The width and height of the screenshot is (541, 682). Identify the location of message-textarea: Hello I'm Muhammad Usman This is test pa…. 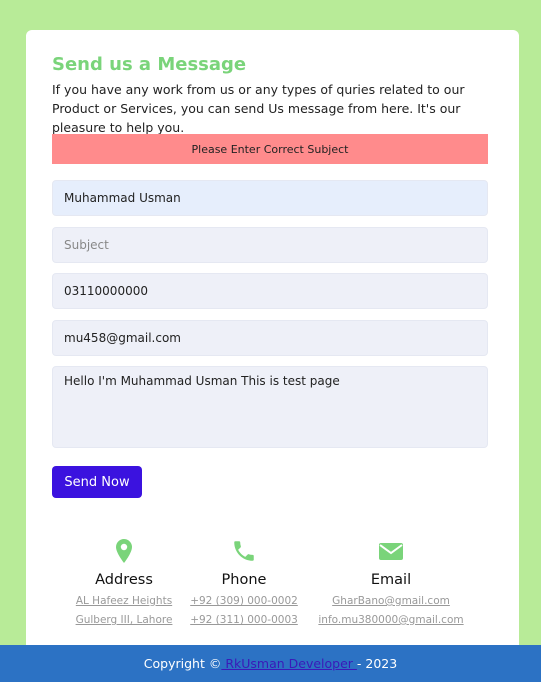
(270, 407).